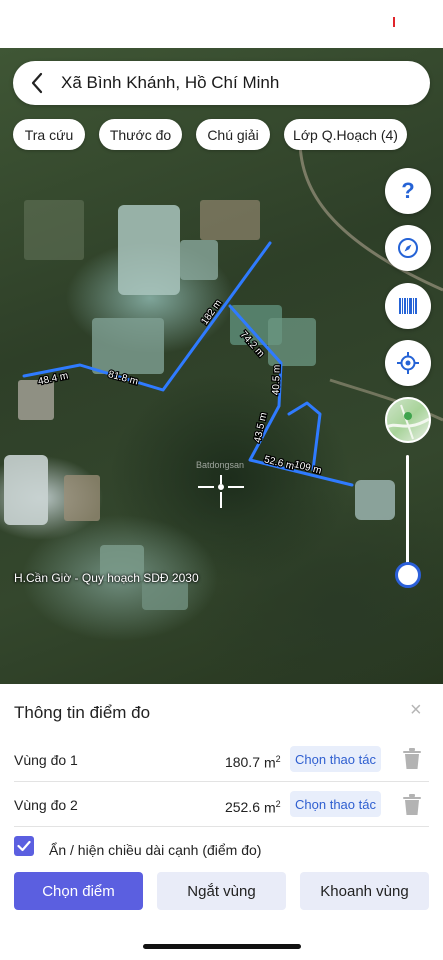 The width and height of the screenshot is (443, 960). Describe the element at coordinates (78, 891) in the screenshot. I see `choose-point-button: Chọn điểm` at that location.